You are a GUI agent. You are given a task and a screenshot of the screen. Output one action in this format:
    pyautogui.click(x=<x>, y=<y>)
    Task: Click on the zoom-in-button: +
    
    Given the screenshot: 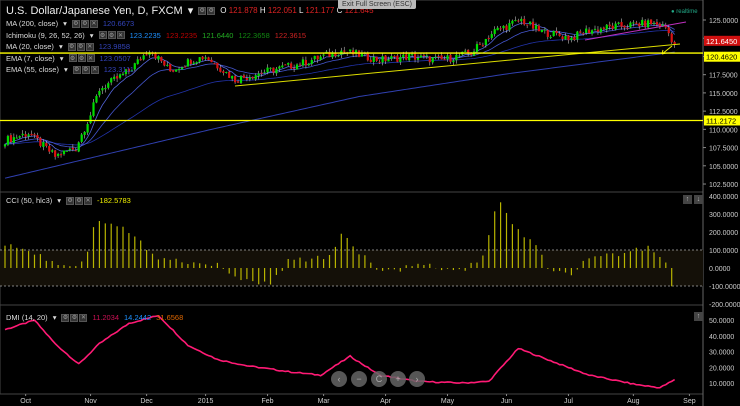 What is the action you would take?
    pyautogui.click(x=398, y=379)
    